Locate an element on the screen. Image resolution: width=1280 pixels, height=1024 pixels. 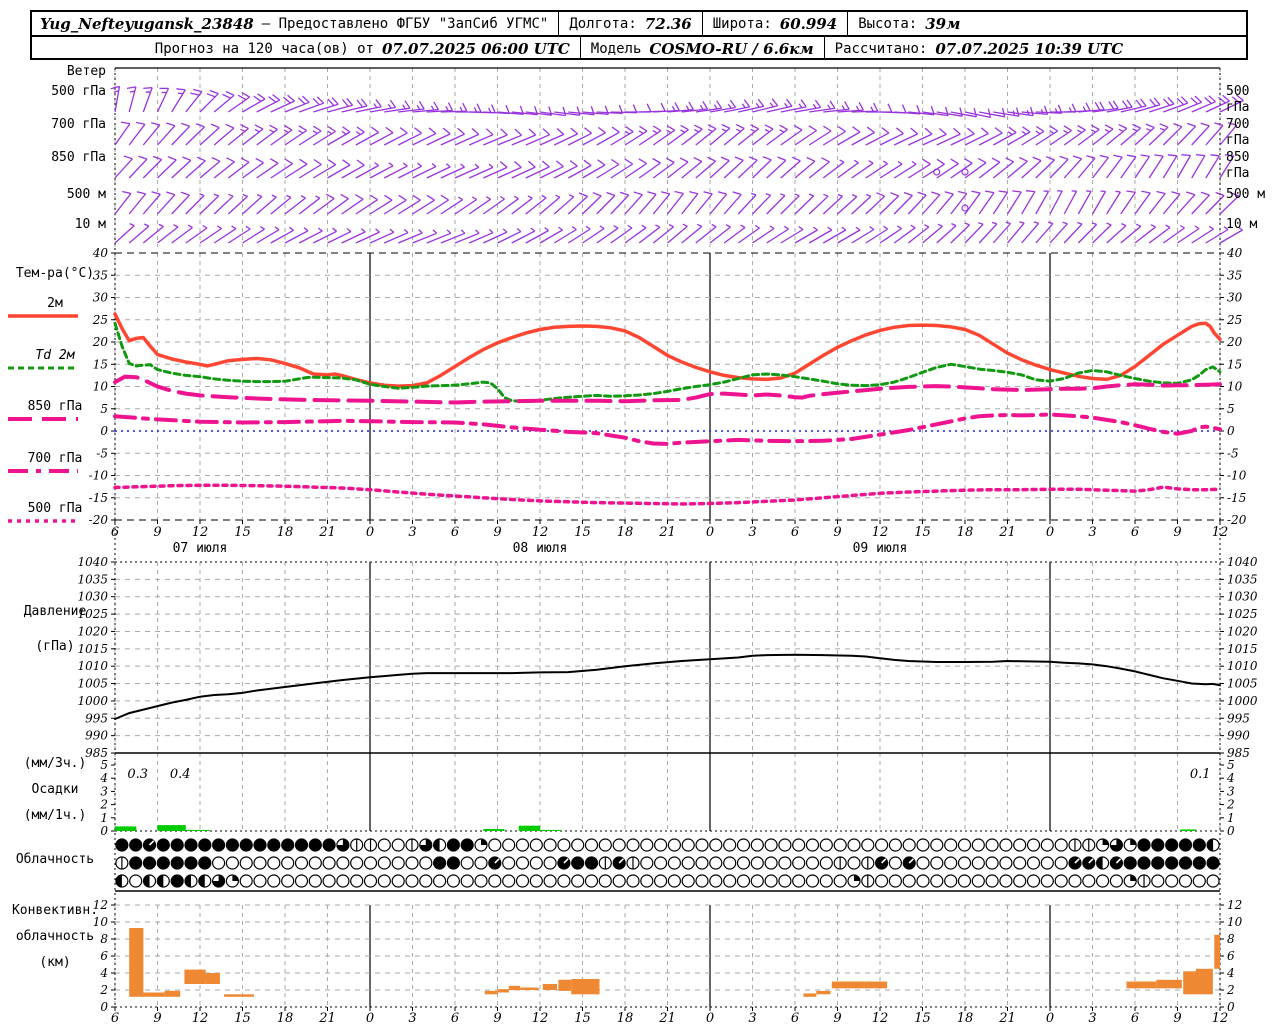
svg-text: 5 is located at coordinates (1231, 765).